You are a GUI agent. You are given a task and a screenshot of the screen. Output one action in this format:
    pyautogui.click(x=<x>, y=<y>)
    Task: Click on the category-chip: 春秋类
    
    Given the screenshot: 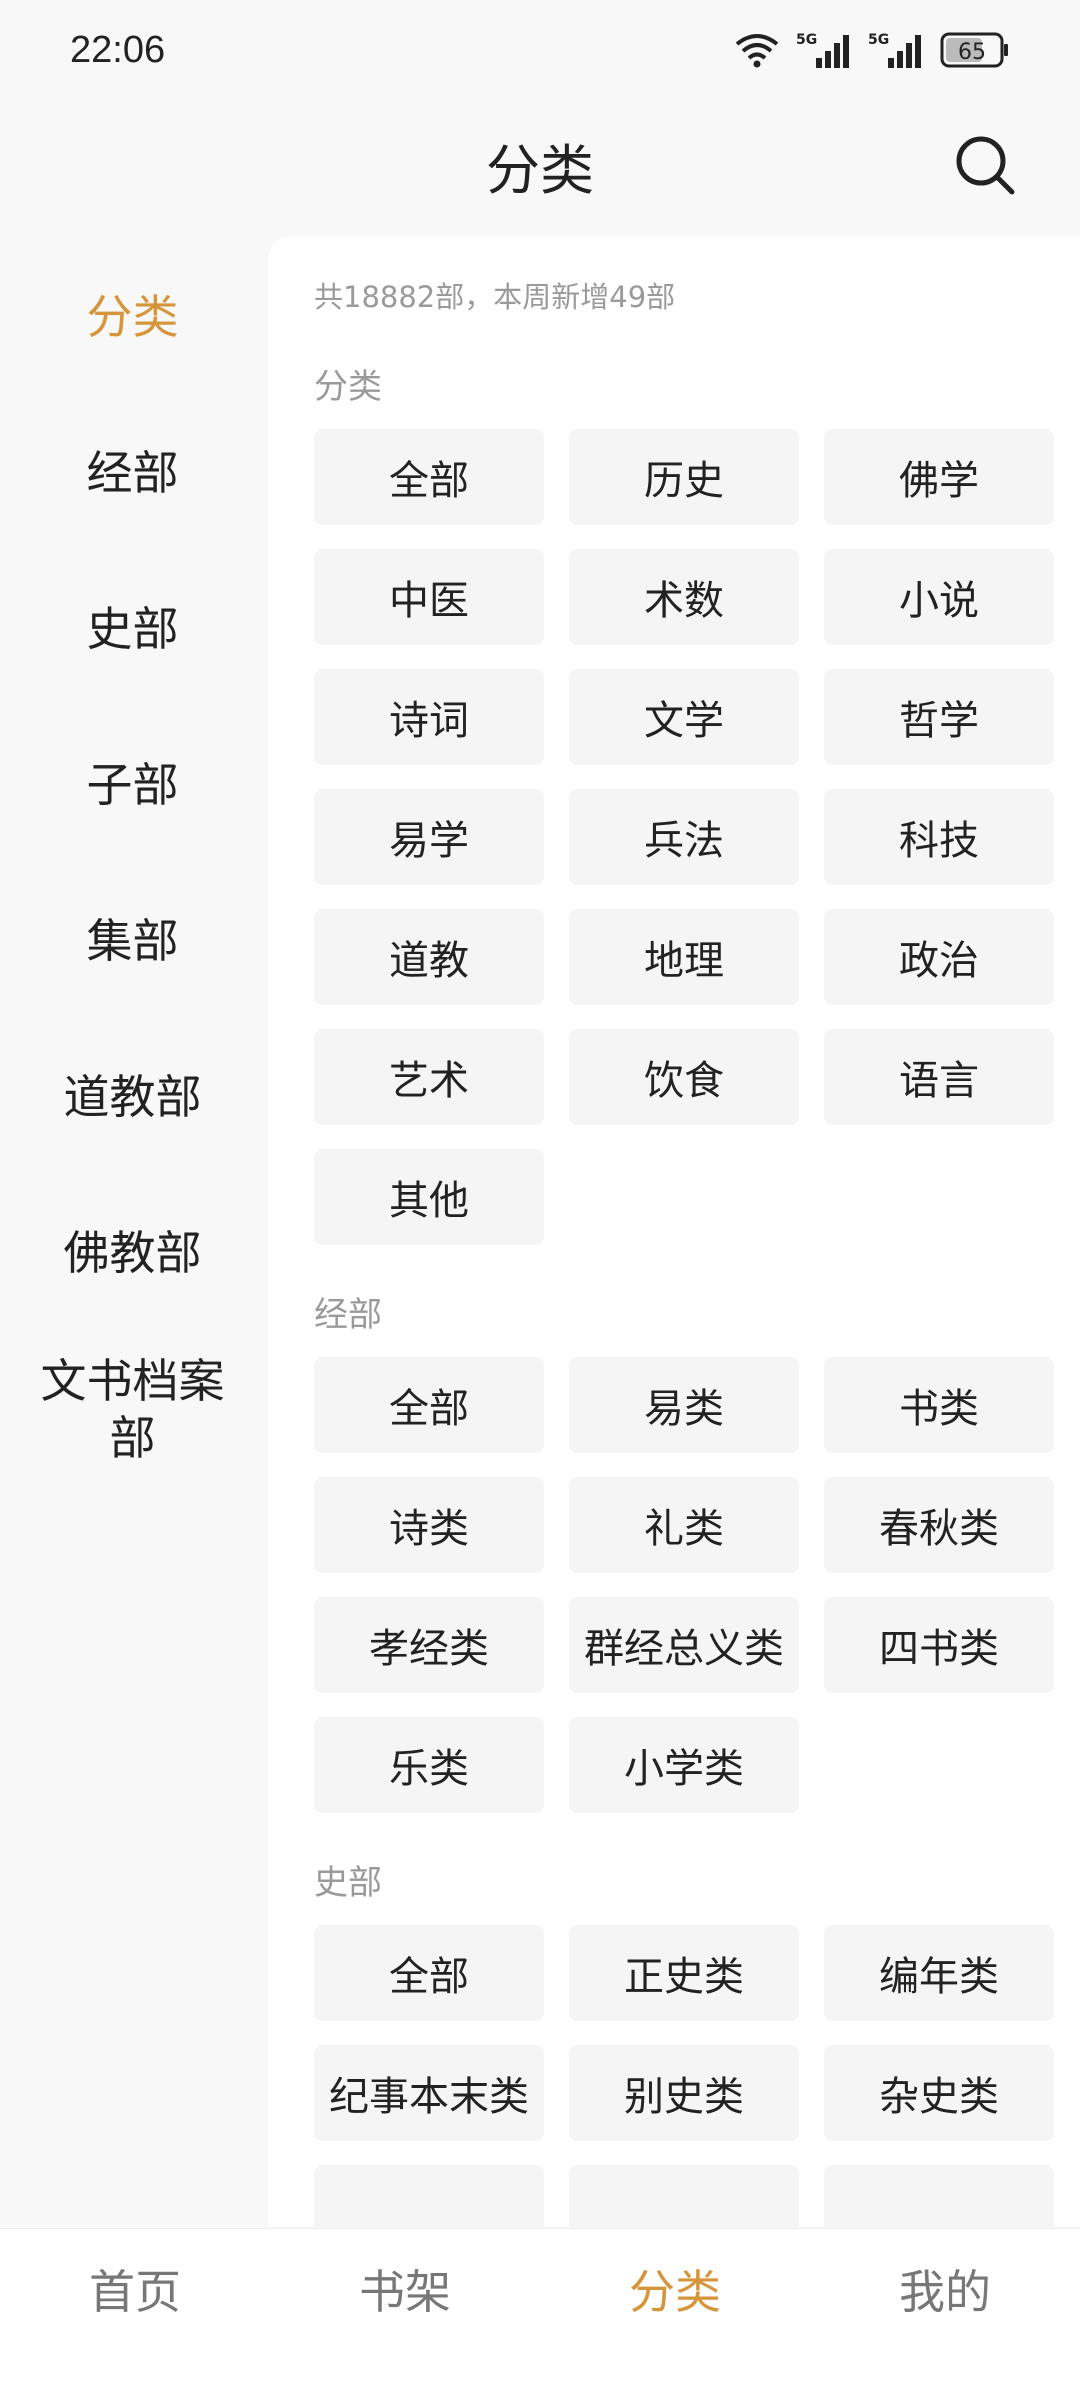 What is the action you would take?
    pyautogui.click(x=939, y=1525)
    